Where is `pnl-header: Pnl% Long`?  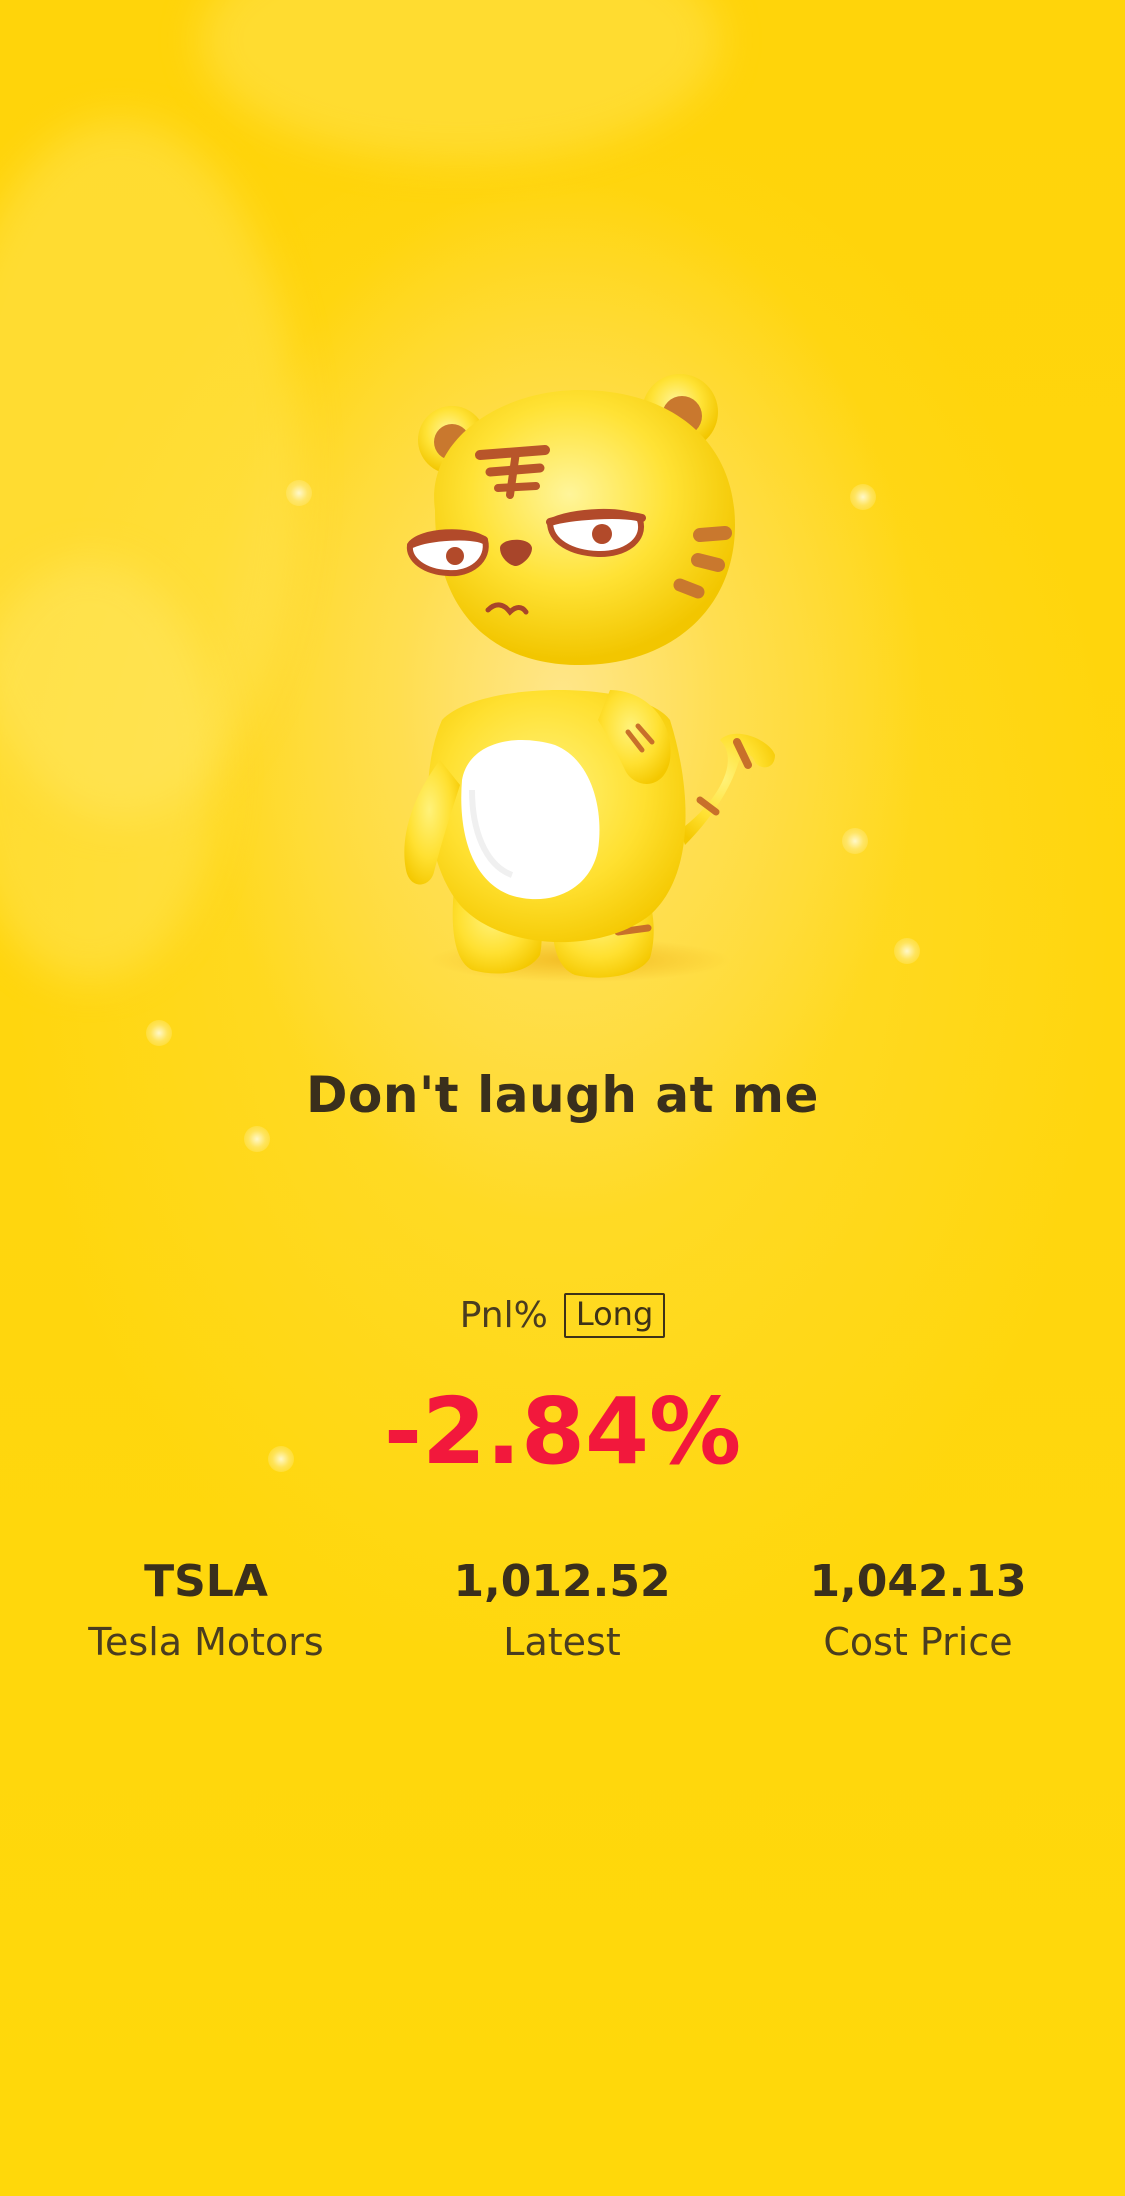
pnl-header: Pnl% Long is located at coordinates (562, 1316).